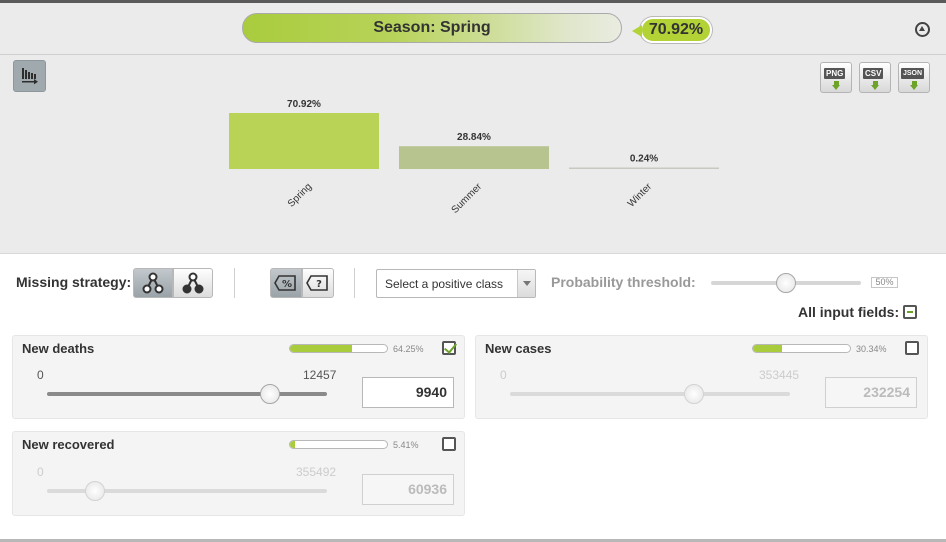 This screenshot has height=542, width=946. I want to click on importance-percent: 64.25%, so click(408, 349).